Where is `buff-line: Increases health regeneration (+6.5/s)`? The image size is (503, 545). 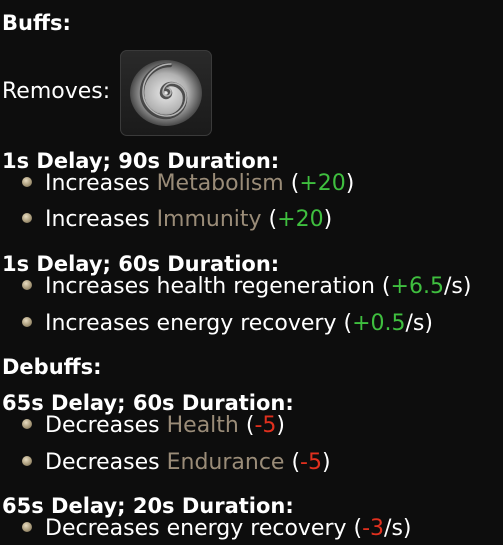
buff-line: Increases health regeneration (+6.5/s) is located at coordinates (246, 287).